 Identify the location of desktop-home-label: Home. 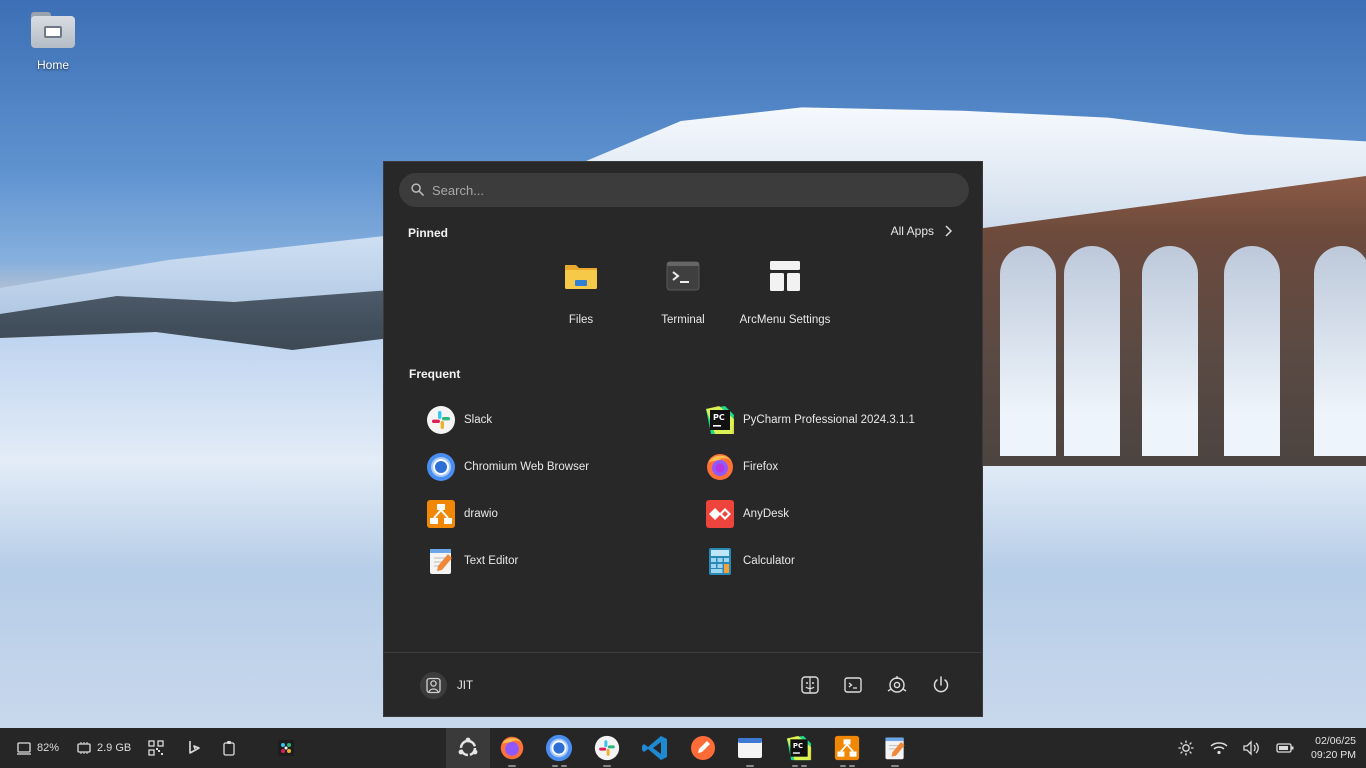
(52, 65).